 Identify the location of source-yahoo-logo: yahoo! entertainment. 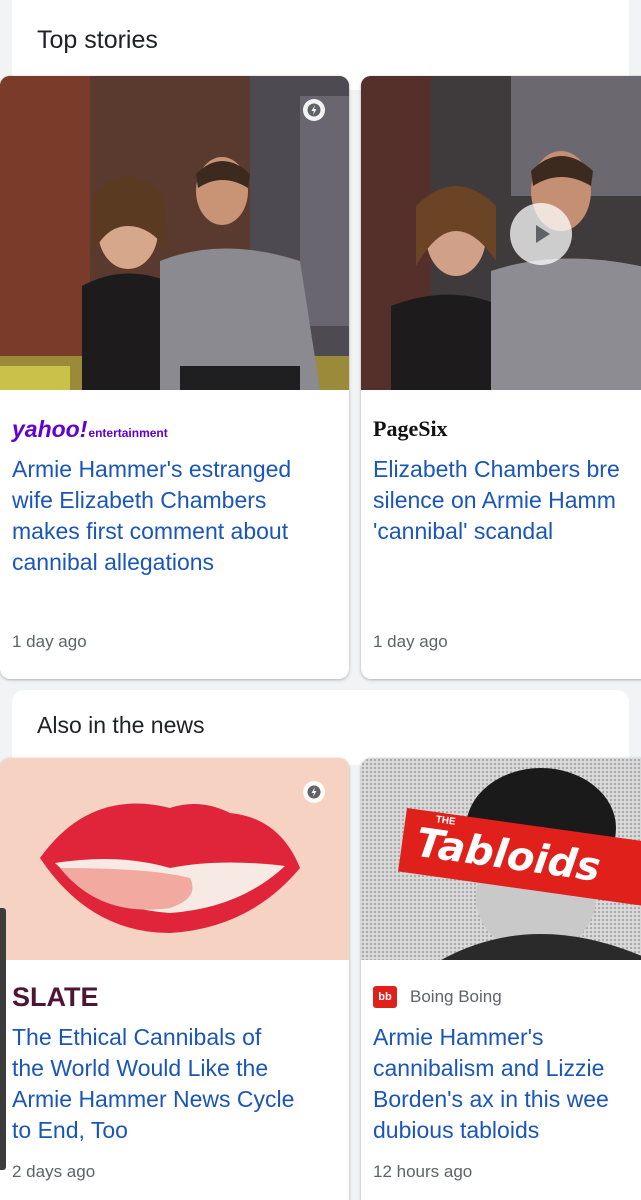
(90, 429).